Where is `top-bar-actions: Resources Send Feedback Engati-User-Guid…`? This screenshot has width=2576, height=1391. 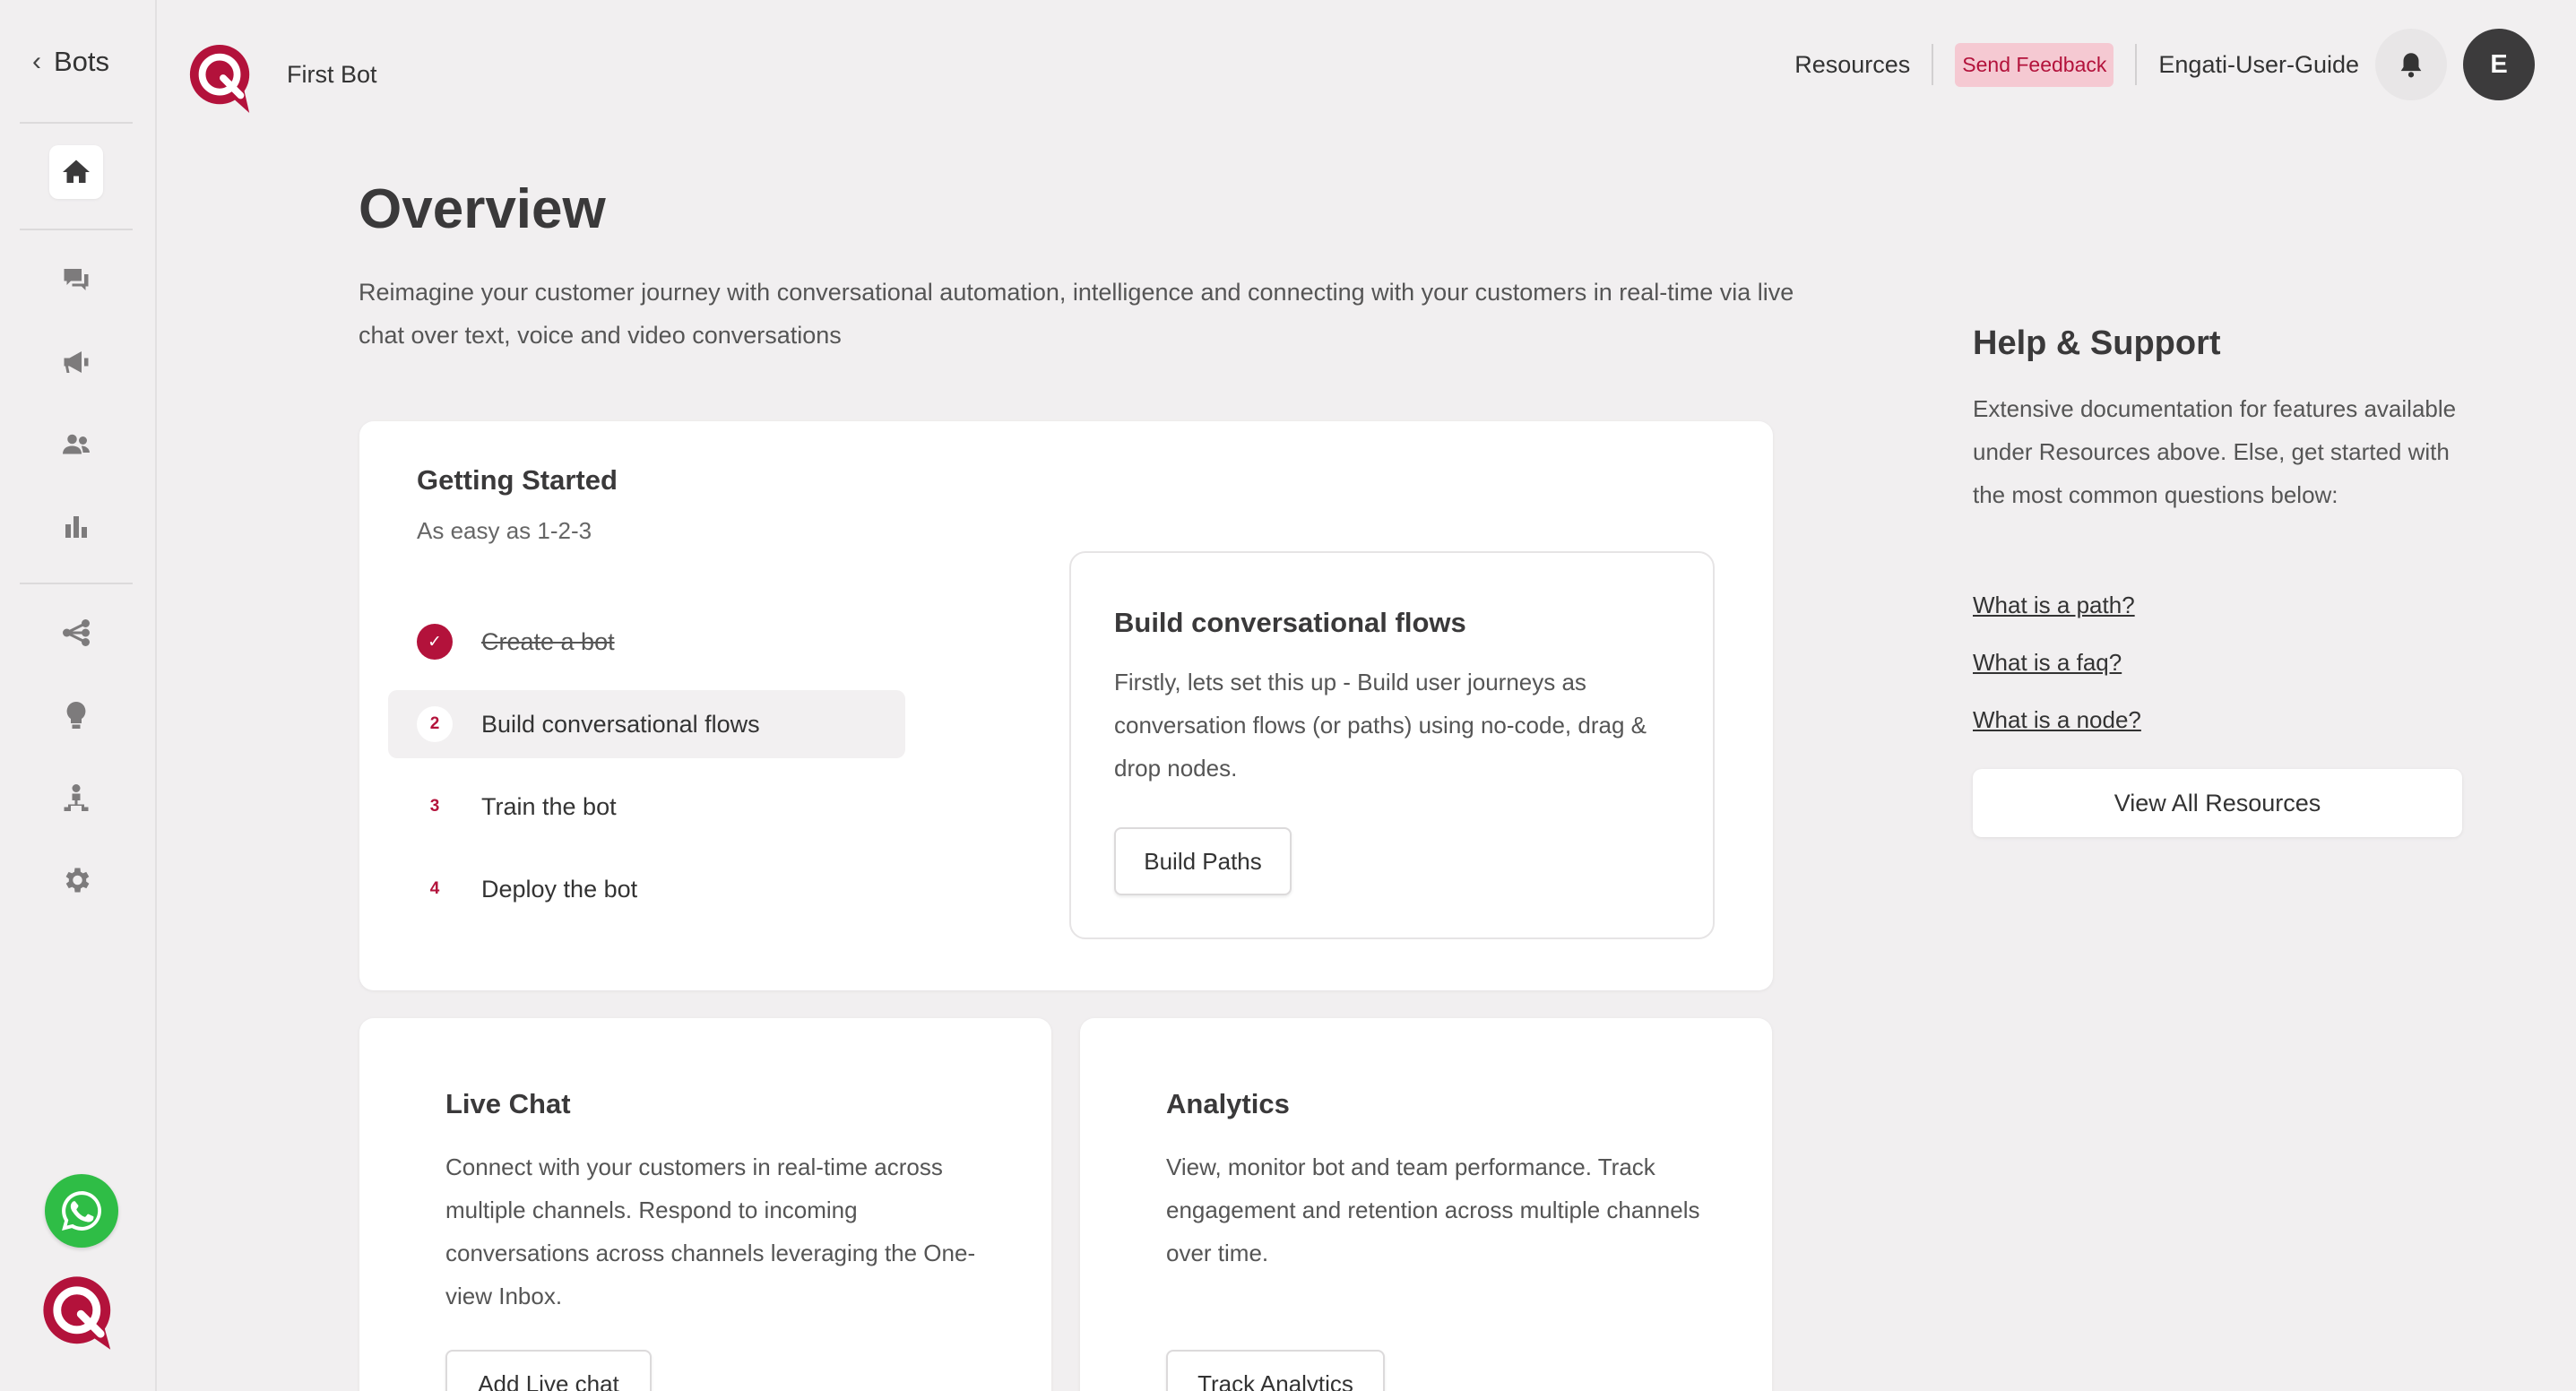
top-bar-actions: Resources Send Feedback Engati-User-Guid… is located at coordinates (2164, 64).